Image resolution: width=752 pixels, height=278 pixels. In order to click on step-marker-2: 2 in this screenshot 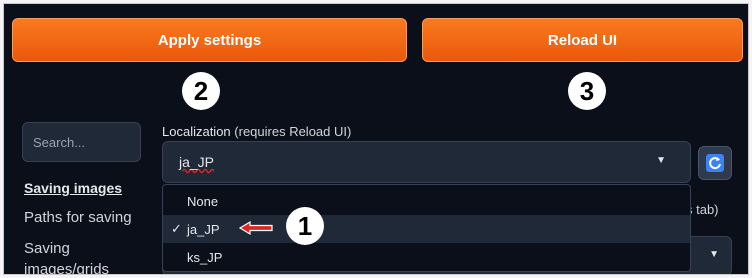, I will do `click(201, 91)`.